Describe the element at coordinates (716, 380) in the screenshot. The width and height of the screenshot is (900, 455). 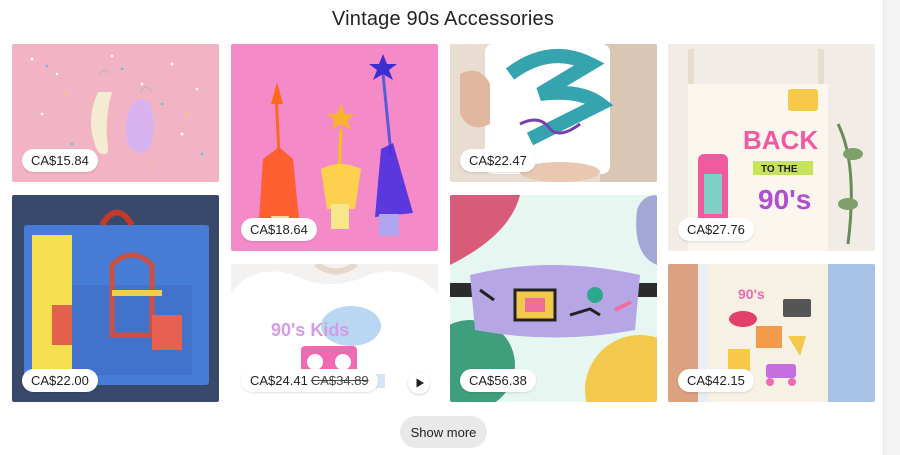
I see `price-tag: CA$42.15` at that location.